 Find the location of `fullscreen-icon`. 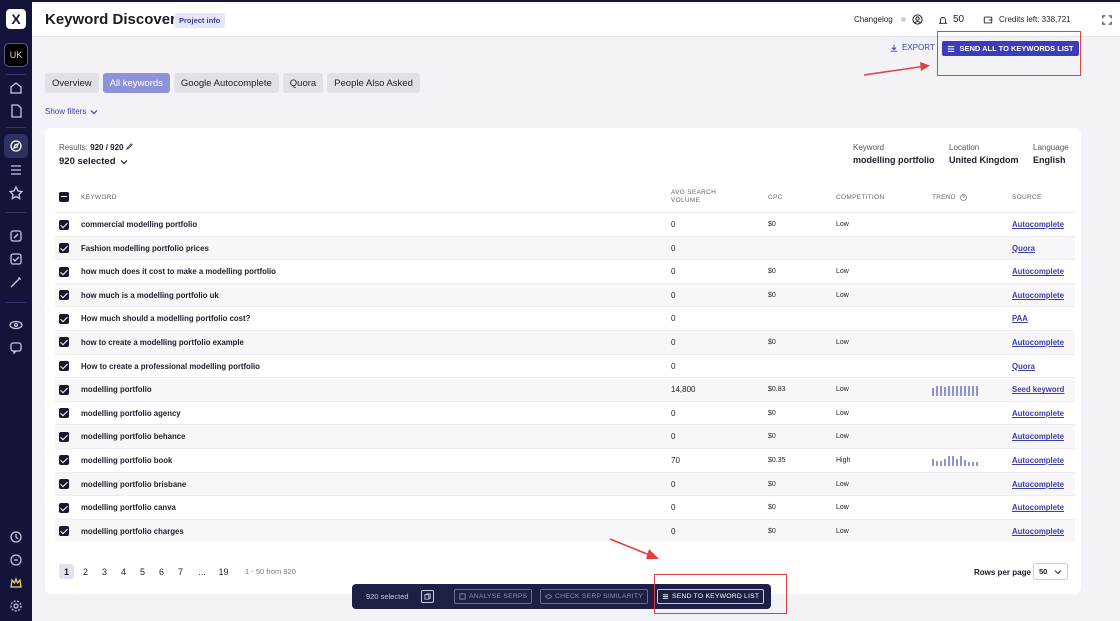

fullscreen-icon is located at coordinates (1107, 19).